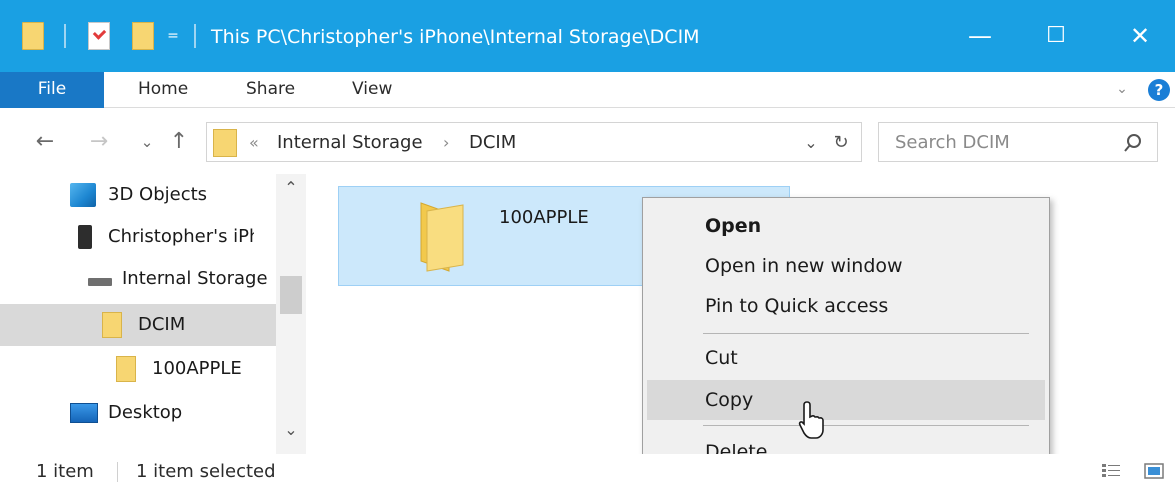  Describe the element at coordinates (254, 143) in the screenshot. I see `address-overflow: «` at that location.